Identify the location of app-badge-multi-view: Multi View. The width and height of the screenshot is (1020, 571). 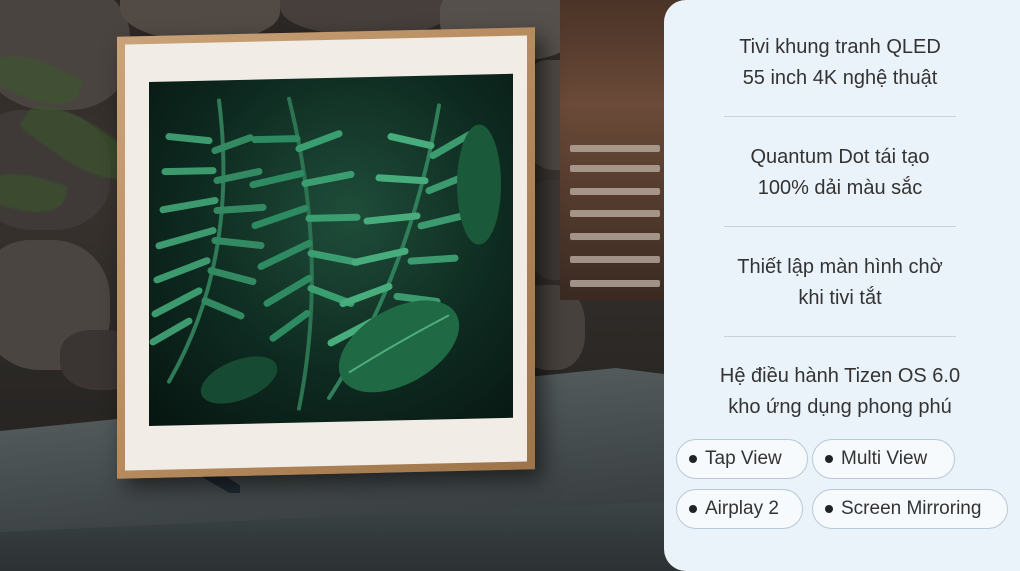
(883, 459).